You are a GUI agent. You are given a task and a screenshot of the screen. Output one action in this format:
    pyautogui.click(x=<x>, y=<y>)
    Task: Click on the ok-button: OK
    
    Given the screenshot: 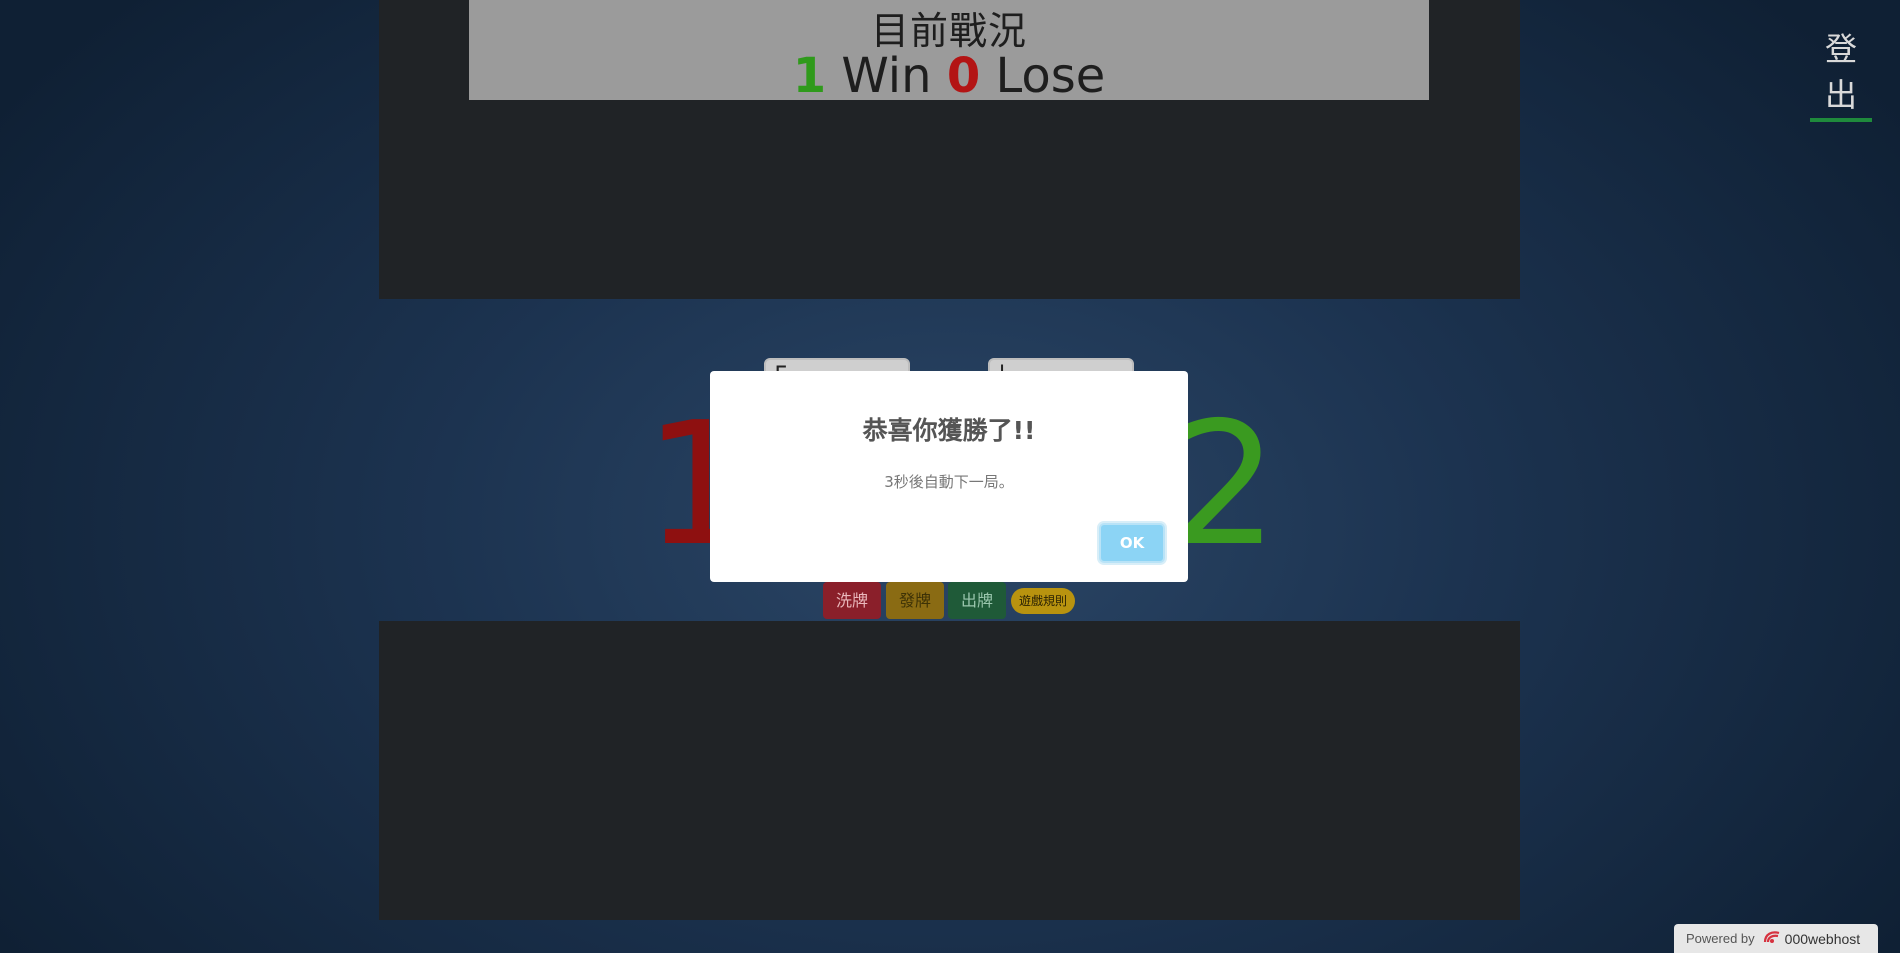 What is the action you would take?
    pyautogui.click(x=1132, y=543)
    